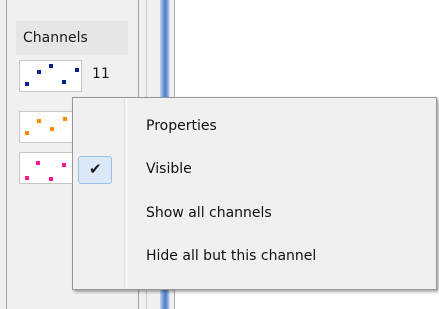 The height and width of the screenshot is (309, 439). I want to click on menu-item-hide-all-but-this: Hide all but this channel, so click(254, 257).